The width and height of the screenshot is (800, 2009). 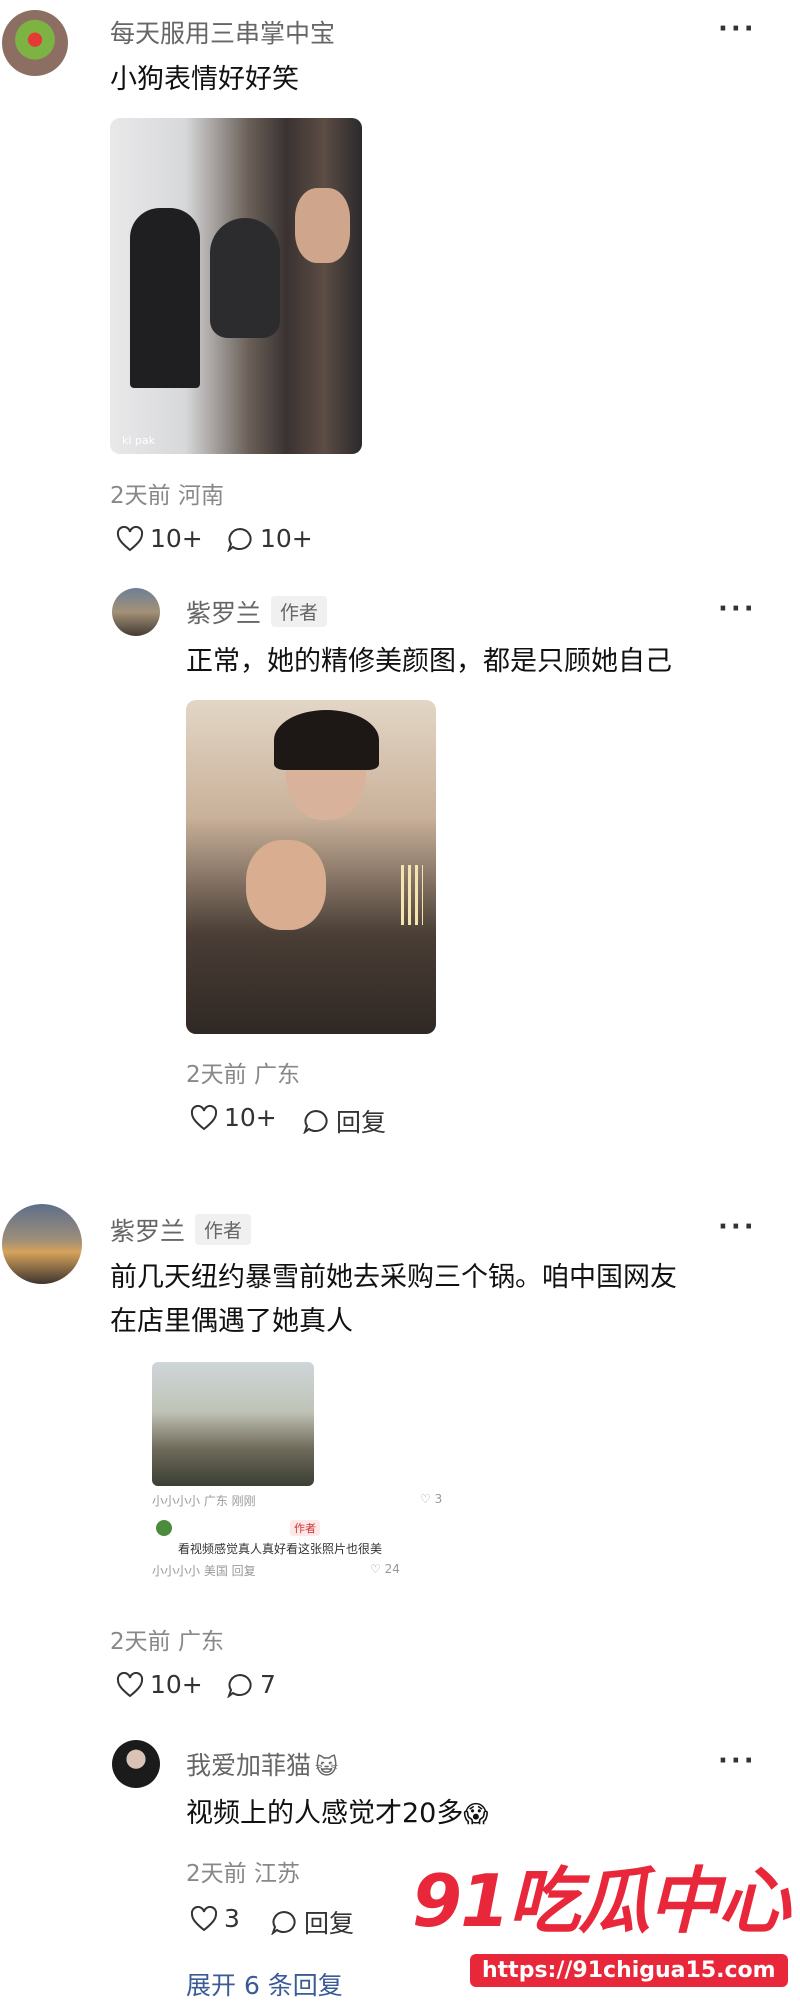 I want to click on reply-button: 10+, so click(x=269, y=538).